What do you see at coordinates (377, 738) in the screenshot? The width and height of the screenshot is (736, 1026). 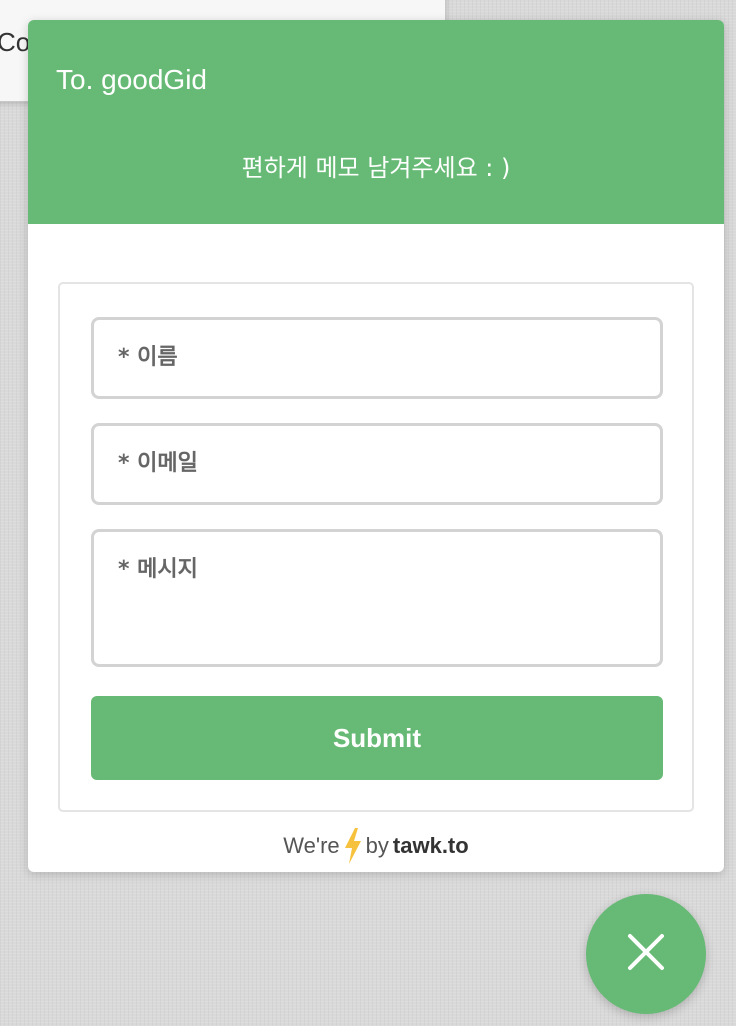 I see `submit-button: Submit` at bounding box center [377, 738].